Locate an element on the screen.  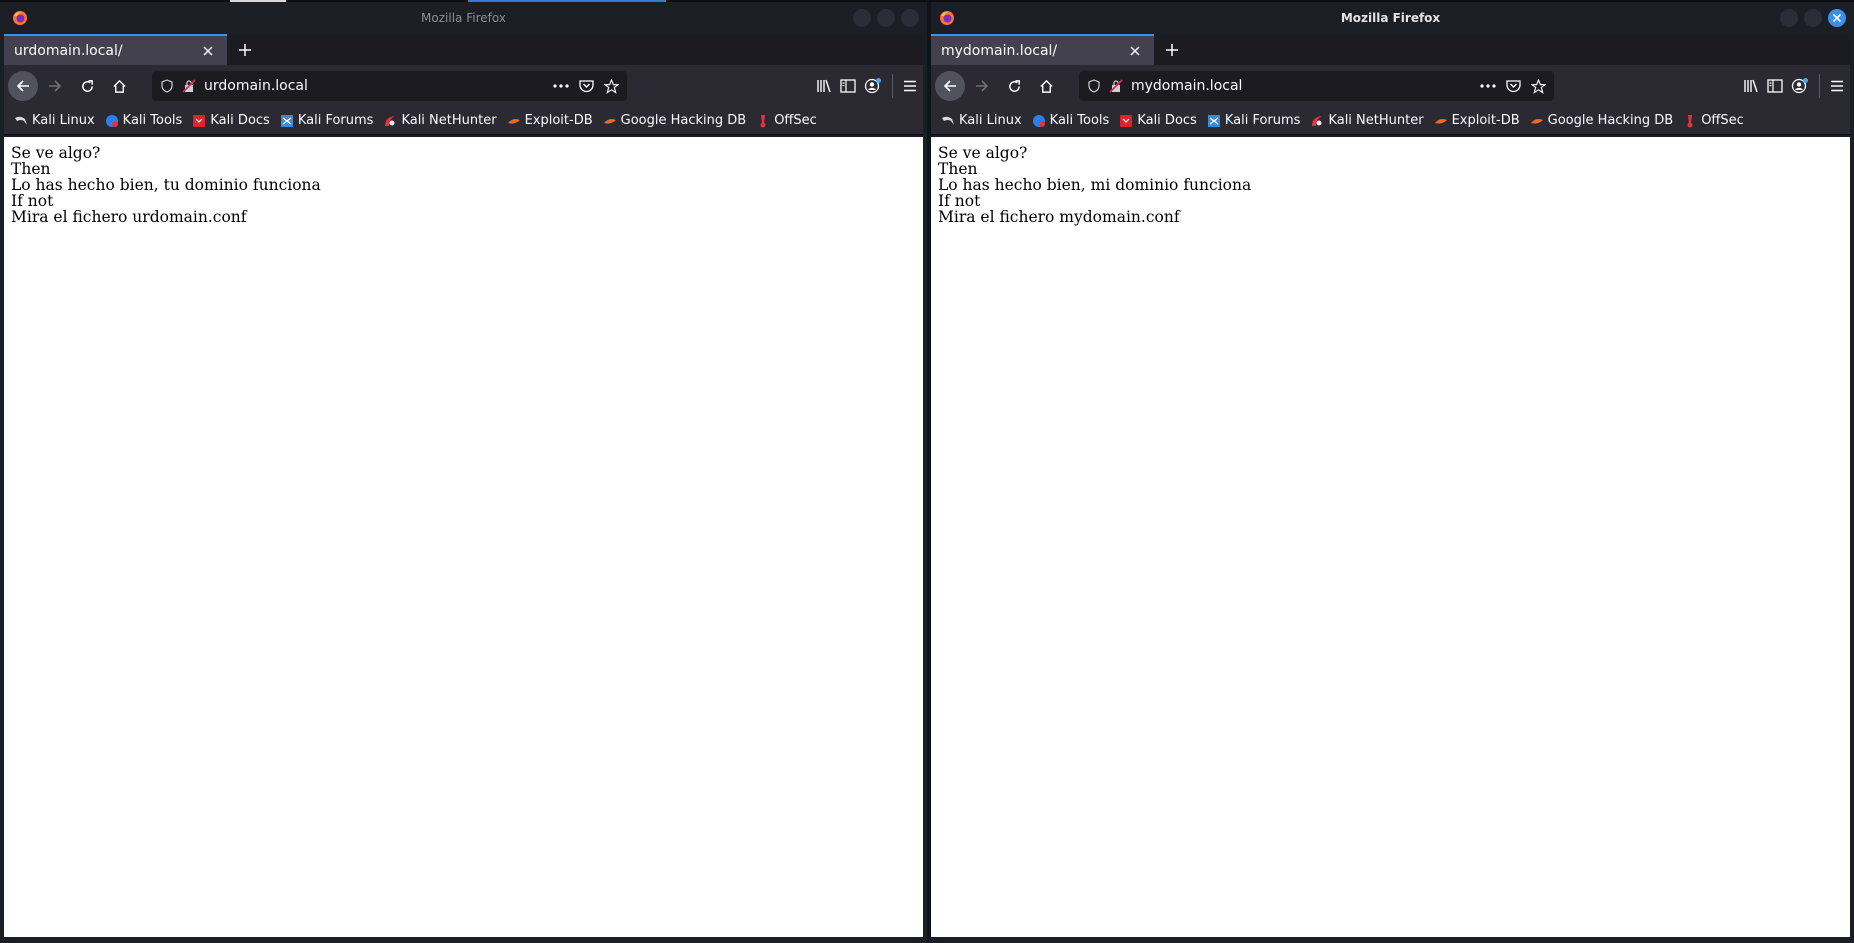
navigation-toolbar: urdomain.local is located at coordinates (463, 86).